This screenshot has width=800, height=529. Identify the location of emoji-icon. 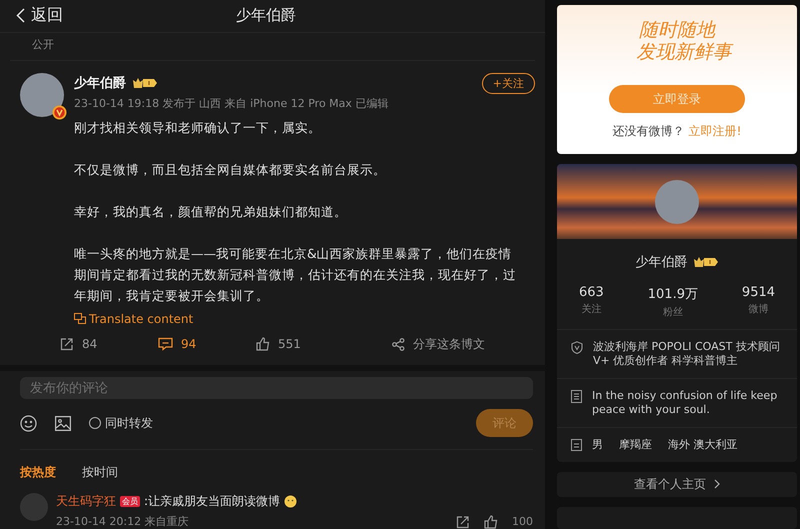
(28, 423).